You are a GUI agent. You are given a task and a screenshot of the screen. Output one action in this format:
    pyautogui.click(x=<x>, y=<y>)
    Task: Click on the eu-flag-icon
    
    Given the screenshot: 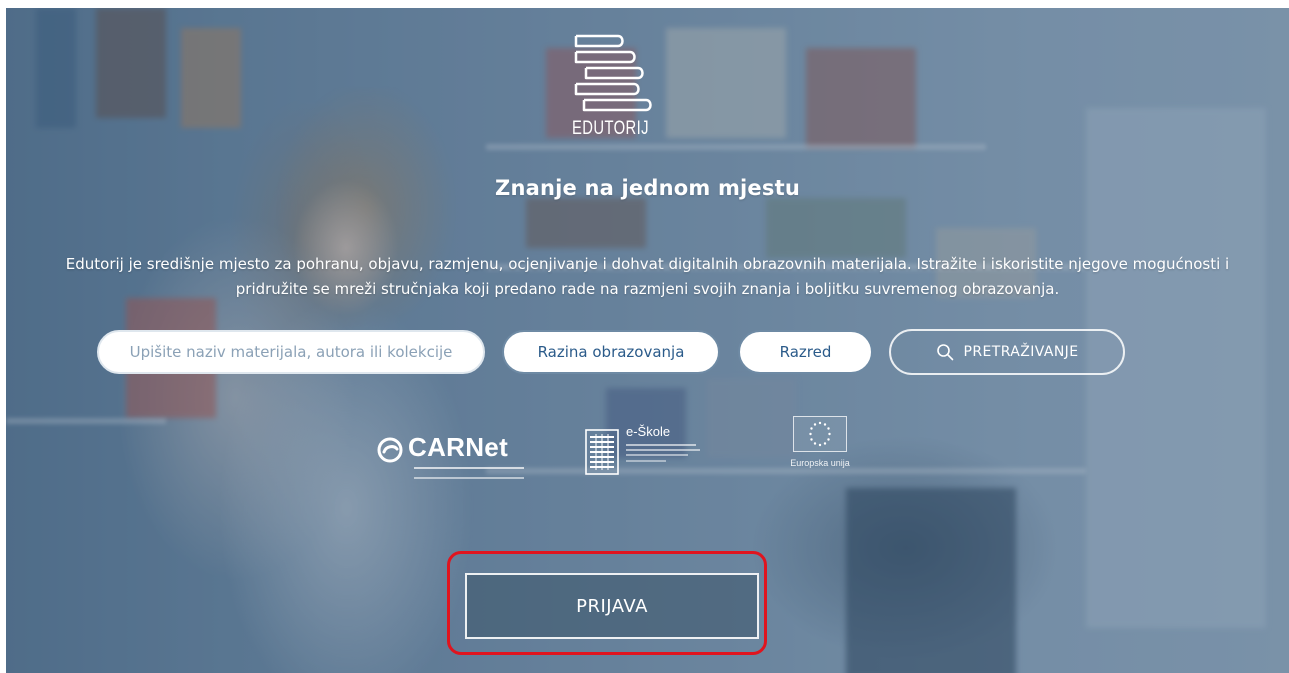 What is the action you would take?
    pyautogui.click(x=820, y=434)
    